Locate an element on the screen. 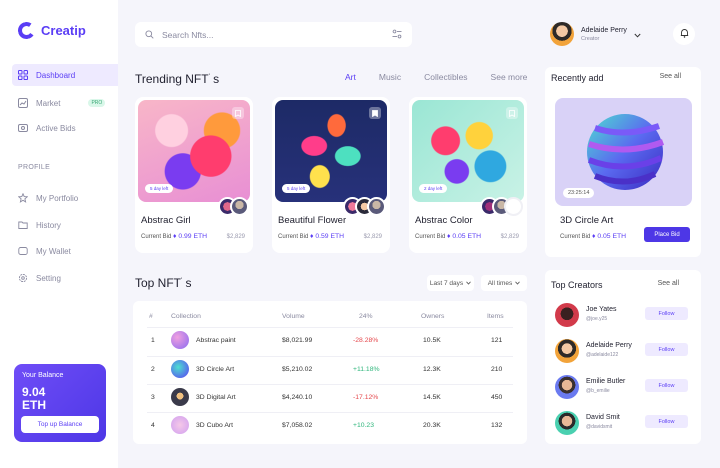 The image size is (720, 468). sidebar-item-my-portfolio: My Portfolio is located at coordinates (65, 198).